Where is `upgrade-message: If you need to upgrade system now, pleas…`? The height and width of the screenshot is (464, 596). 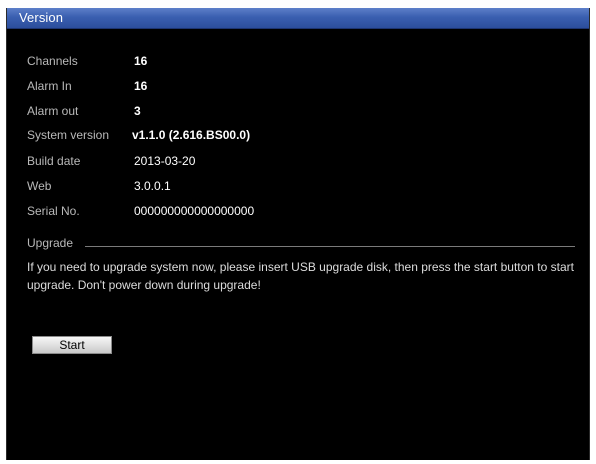
upgrade-message: If you need to upgrade system now, pleas… is located at coordinates (300, 276).